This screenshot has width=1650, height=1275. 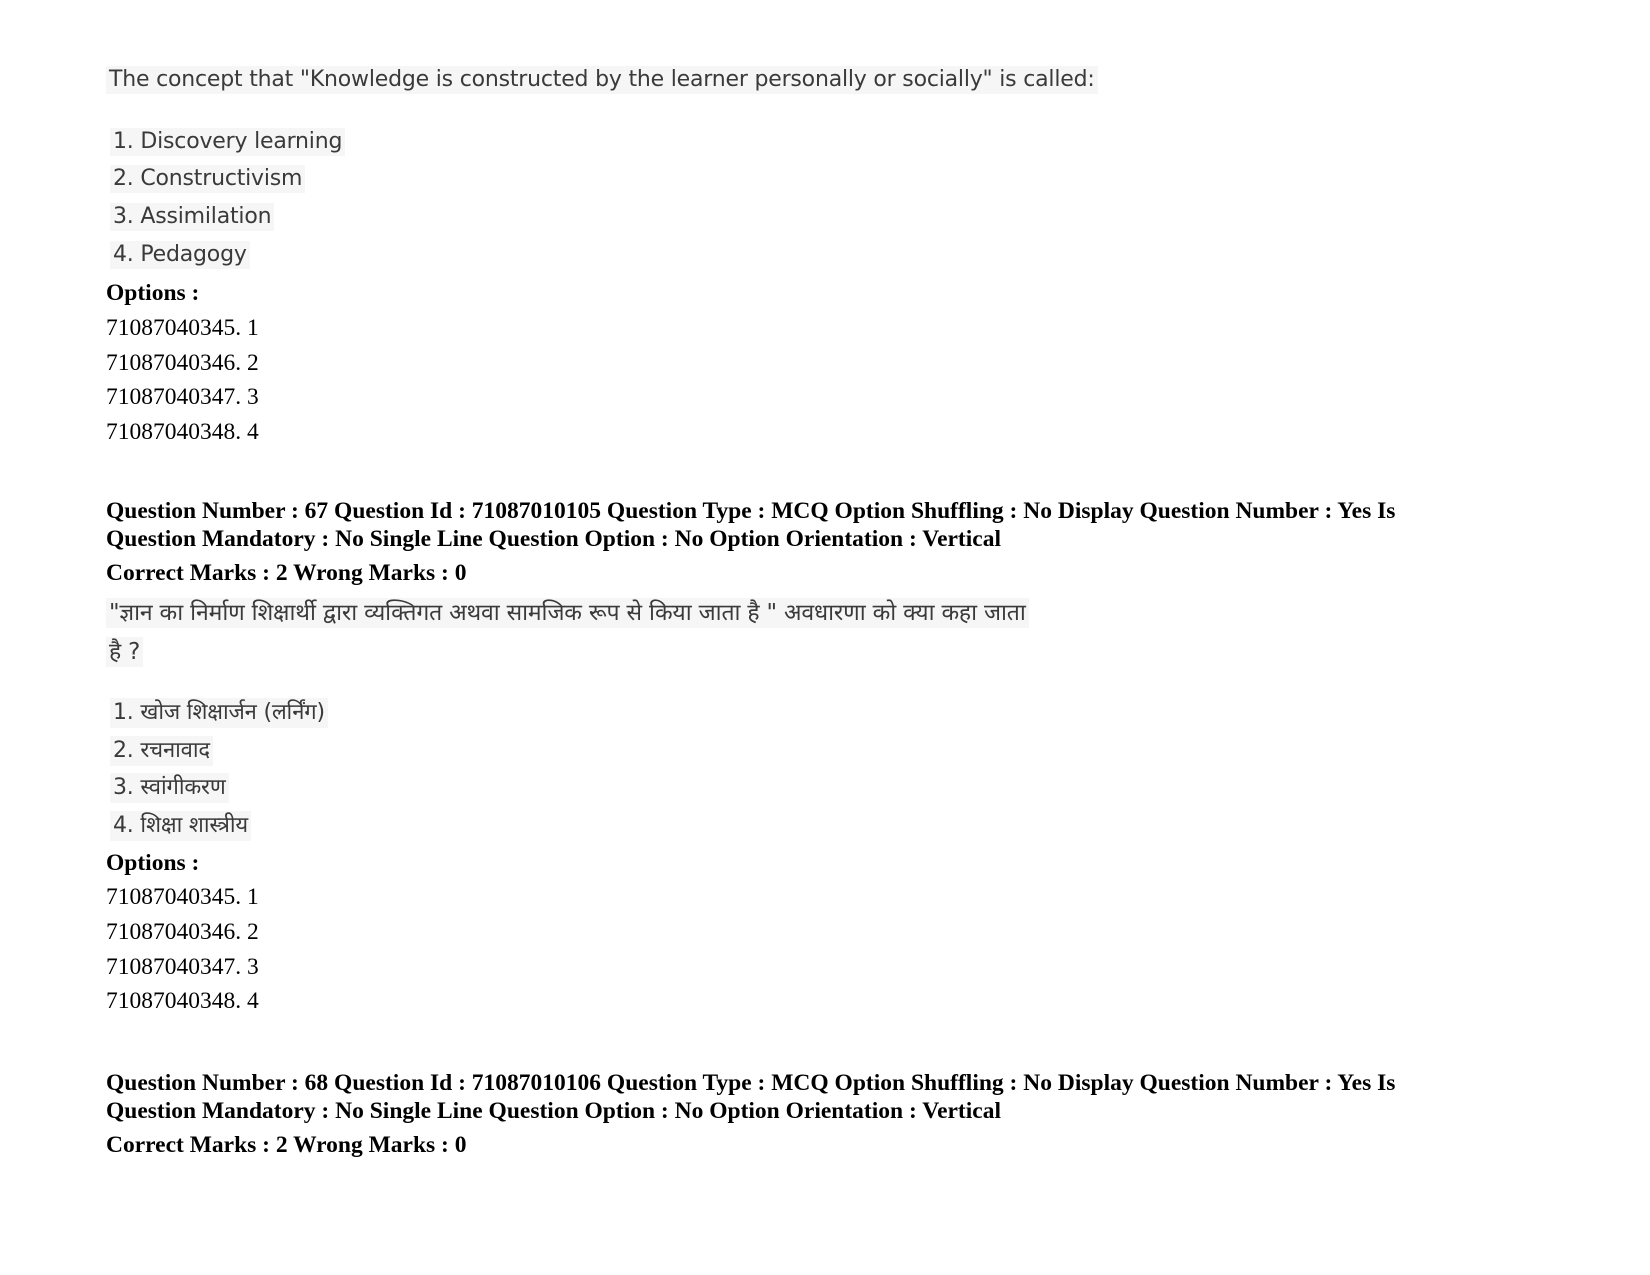 What do you see at coordinates (208, 179) in the screenshot?
I see `choice-item: 2. Constructivism` at bounding box center [208, 179].